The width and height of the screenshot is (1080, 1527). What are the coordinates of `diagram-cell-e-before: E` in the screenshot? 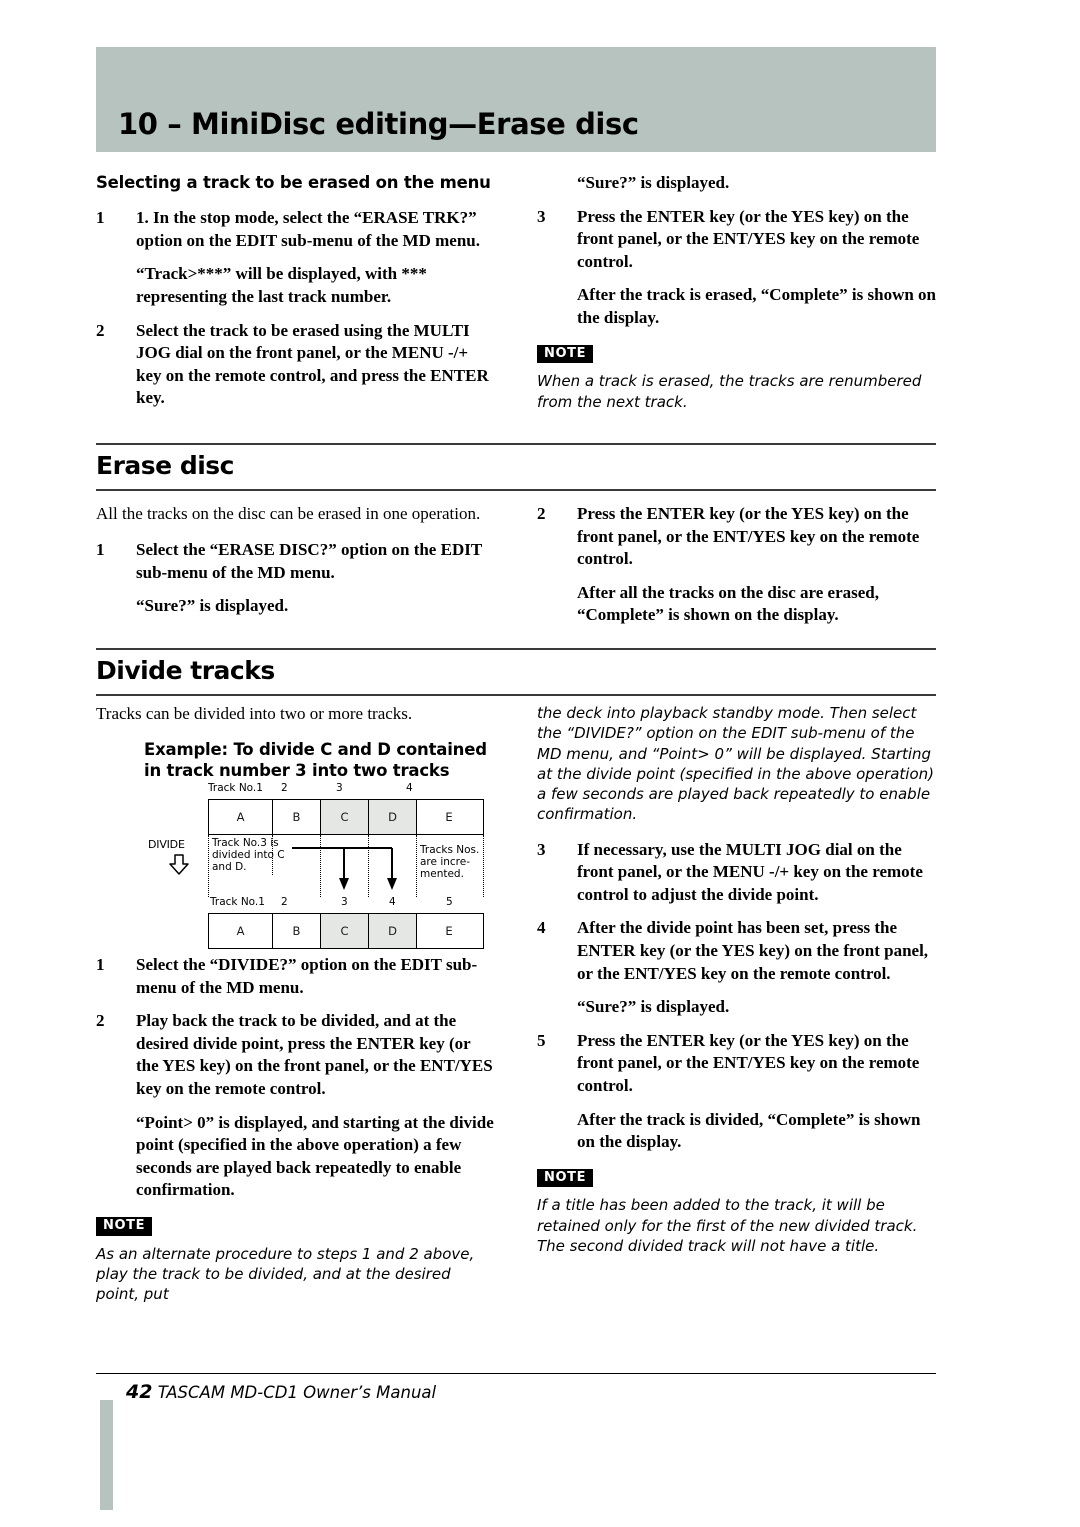 It's located at (449, 817).